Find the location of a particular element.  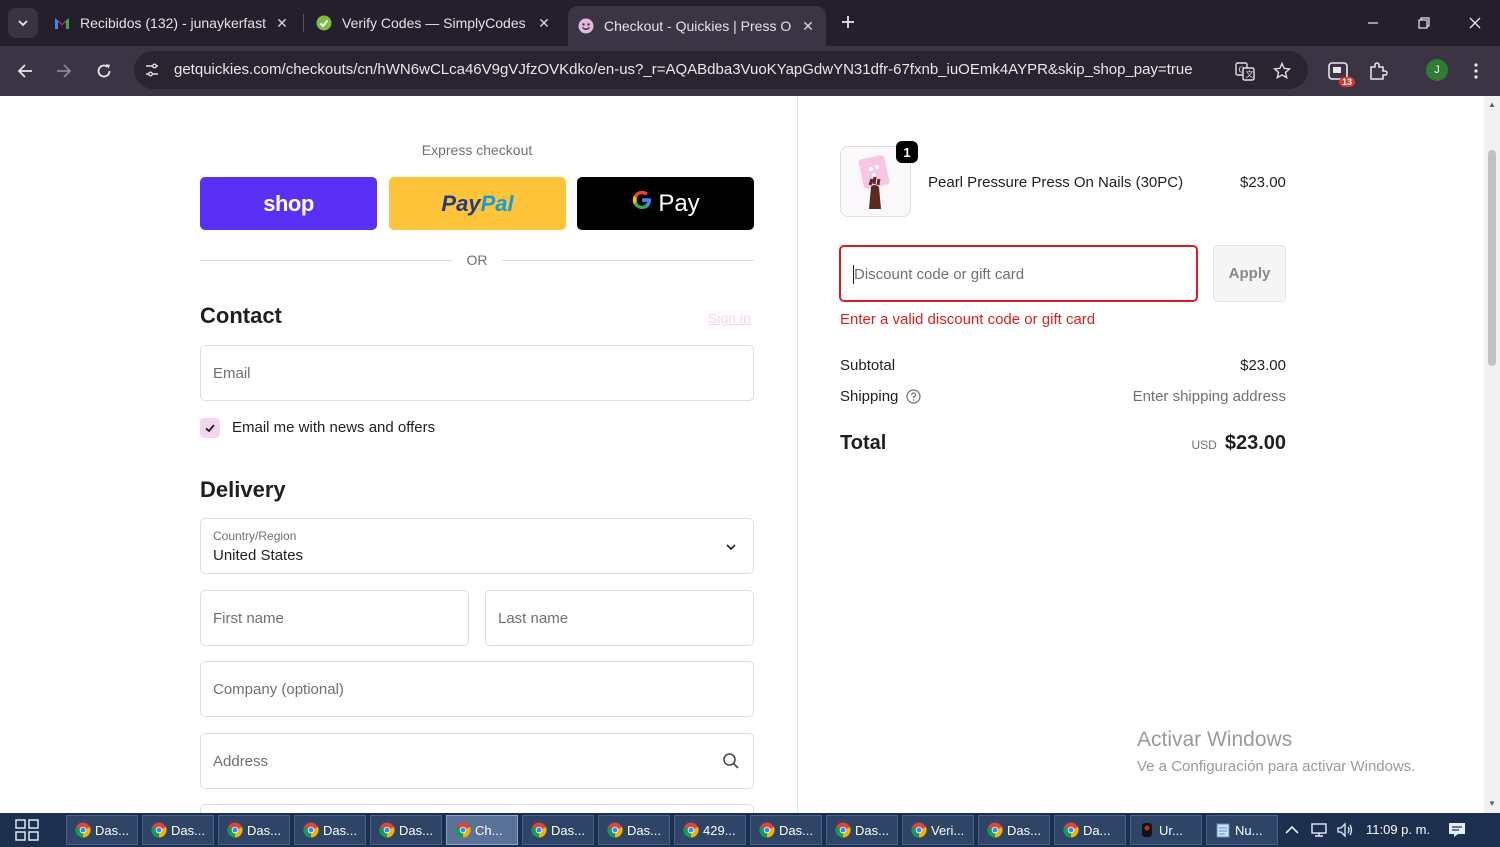

sign-in-link: Sign in is located at coordinates (729, 318).